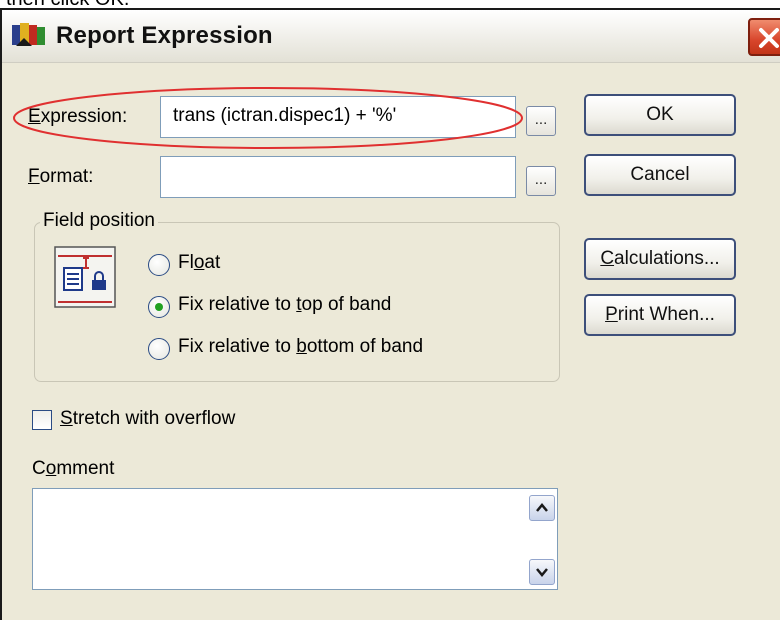  I want to click on close-button, so click(764, 37).